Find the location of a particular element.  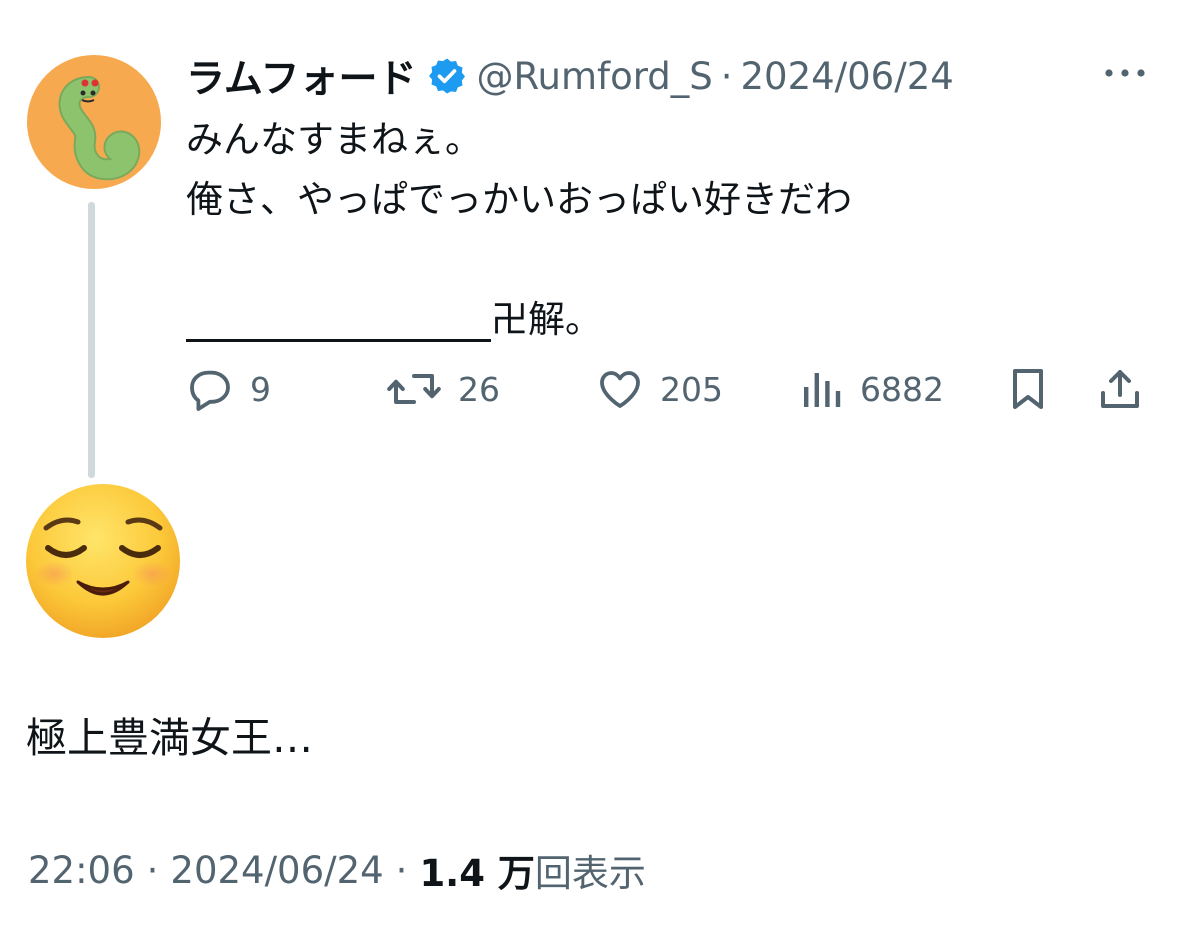

reply-views-count: 1.4 万 is located at coordinates (477, 873).